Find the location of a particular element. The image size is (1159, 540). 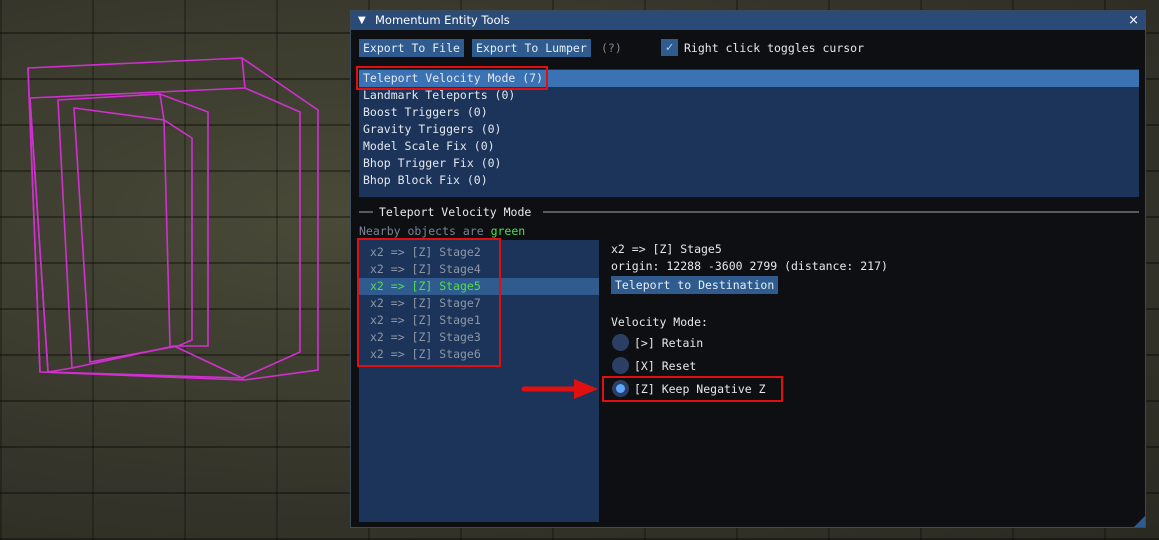

nearby-hint: Nearby objects are green is located at coordinates (442, 231).